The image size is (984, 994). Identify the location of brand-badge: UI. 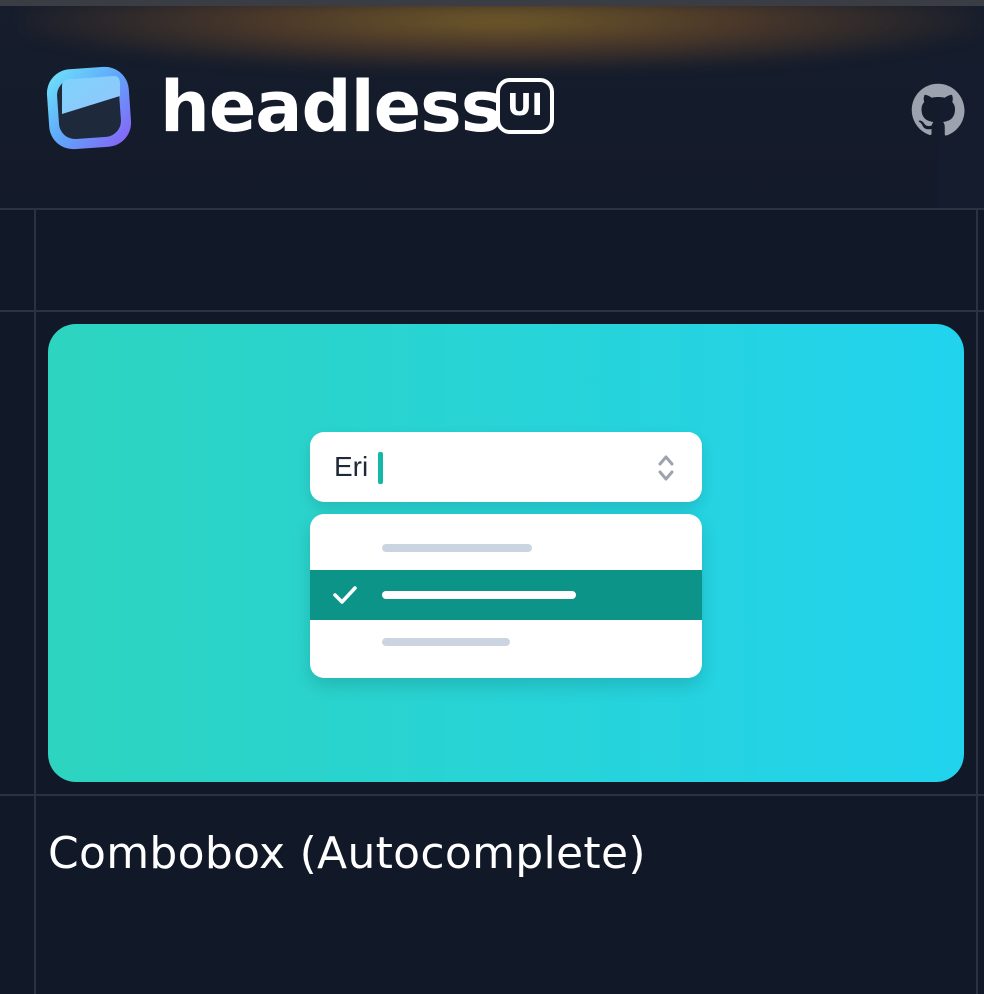
(525, 106).